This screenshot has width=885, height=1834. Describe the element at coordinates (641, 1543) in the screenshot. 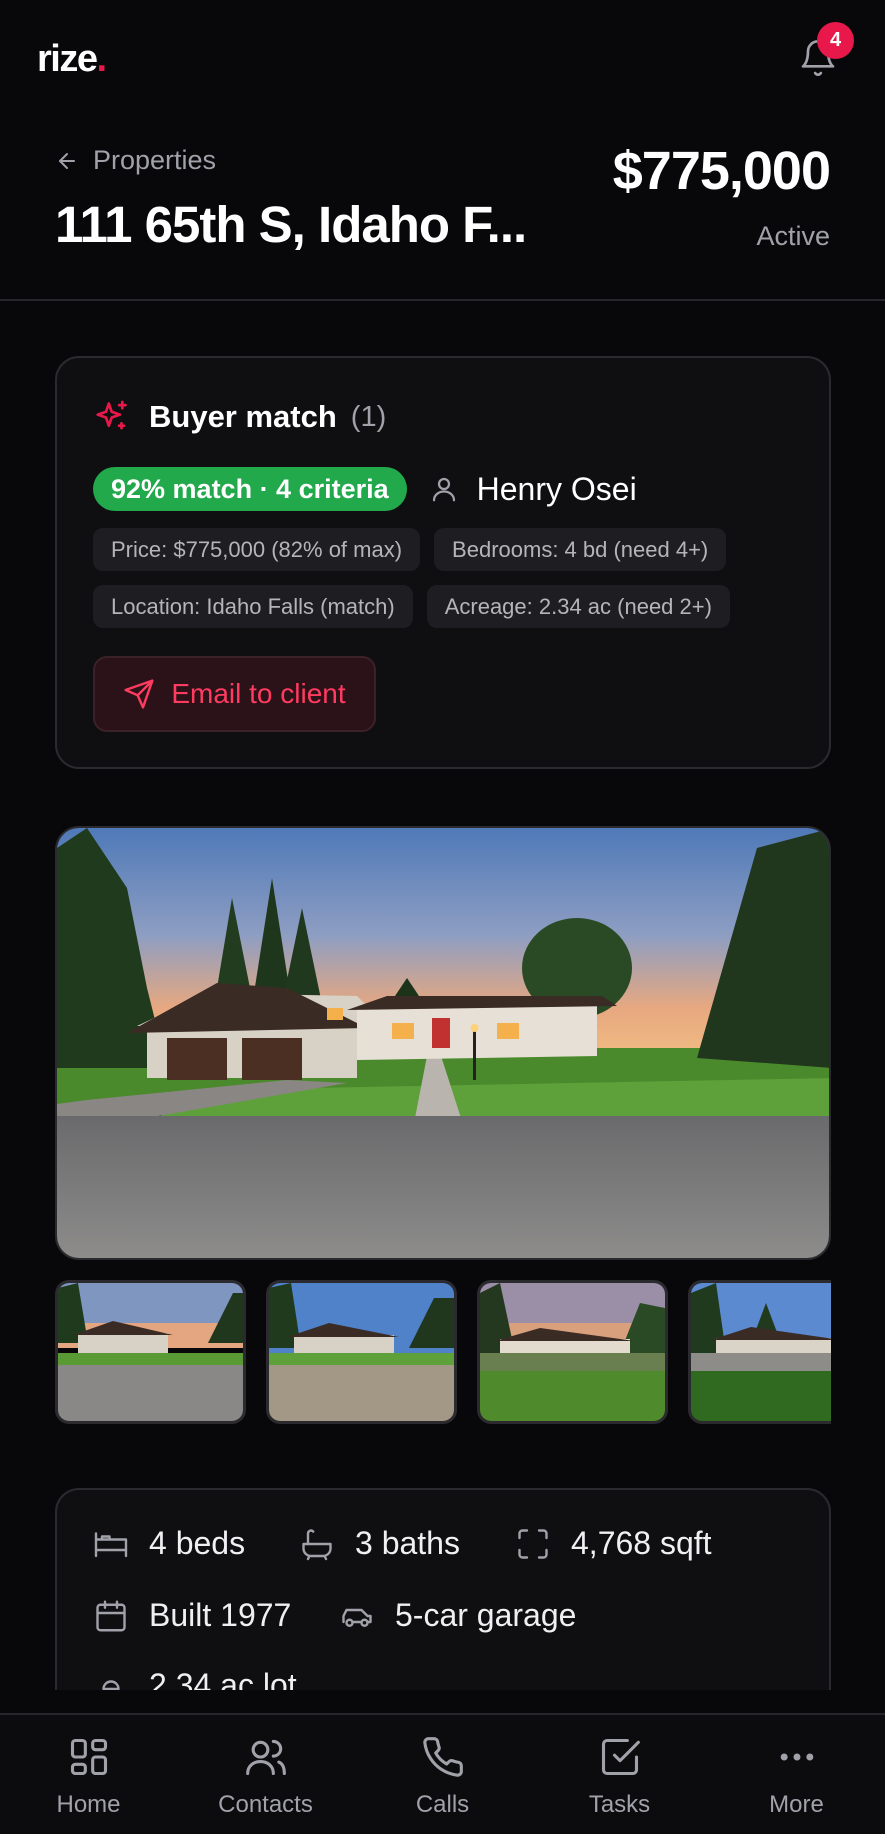

I see `spec-sqft-label: 4,768 sqft` at that location.